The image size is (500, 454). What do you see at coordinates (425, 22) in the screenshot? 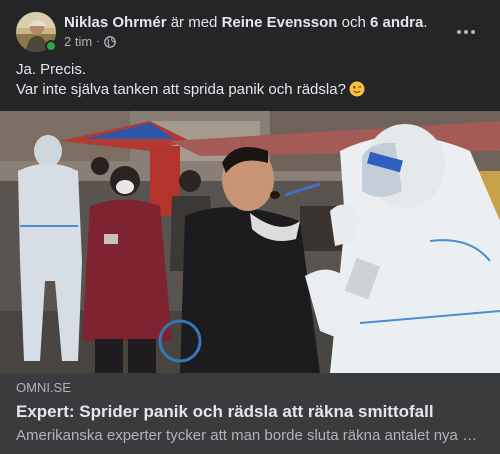
I see `period: .` at bounding box center [425, 22].